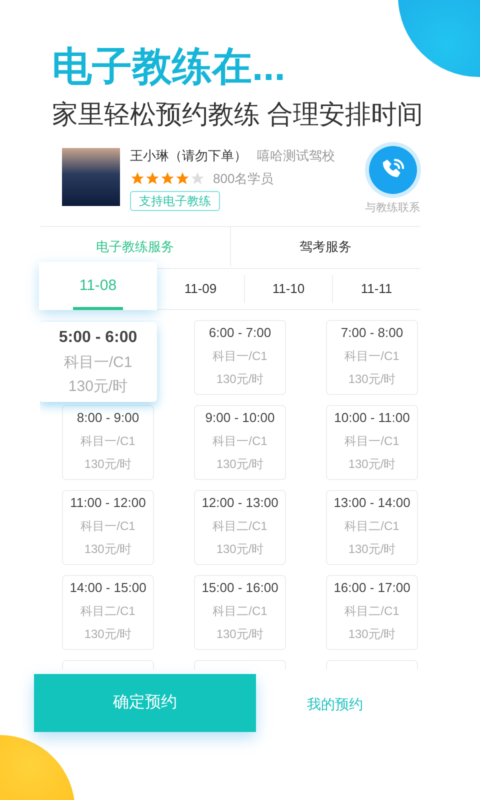  Describe the element at coordinates (240, 587) in the screenshot. I see `slot-time: 15:00 - 16:00` at that location.